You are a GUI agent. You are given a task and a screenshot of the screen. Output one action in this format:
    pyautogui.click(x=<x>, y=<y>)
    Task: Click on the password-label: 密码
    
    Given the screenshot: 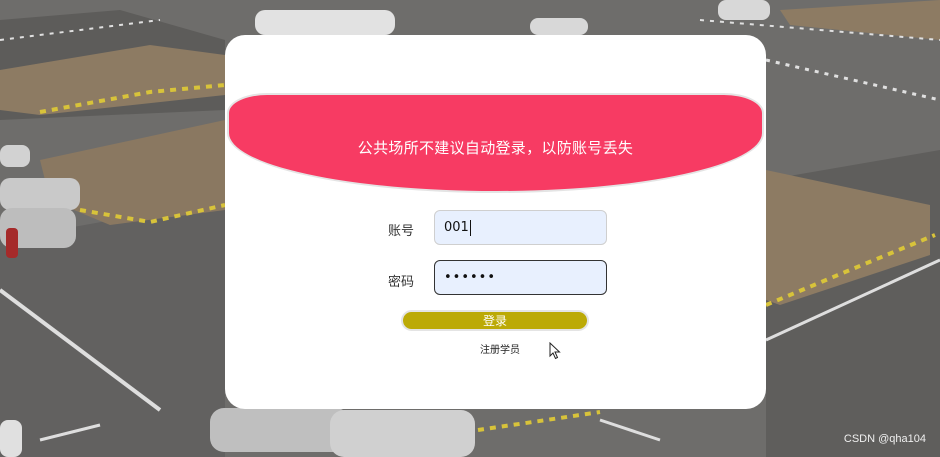 What is the action you would take?
    pyautogui.click(x=401, y=282)
    